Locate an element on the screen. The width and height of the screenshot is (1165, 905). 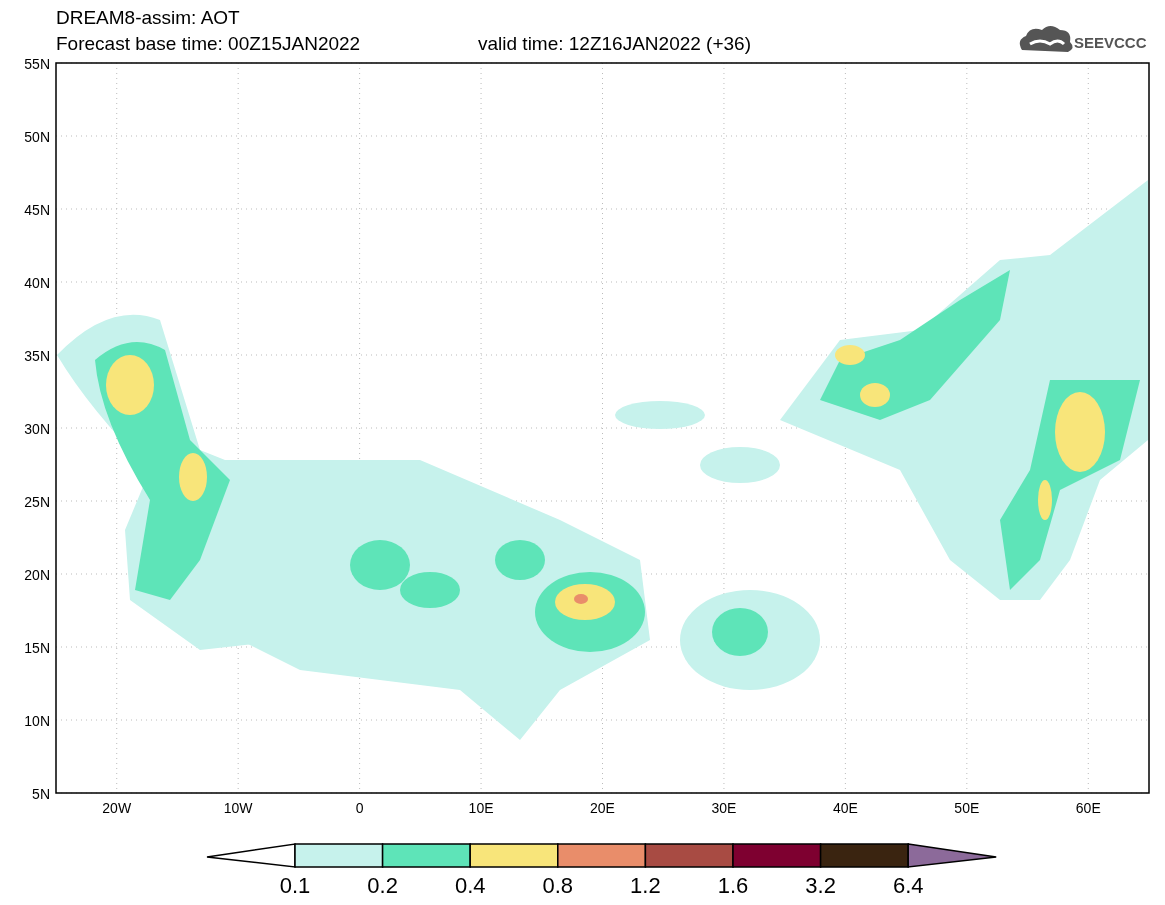
longitude-label: 20W is located at coordinates (117, 808).